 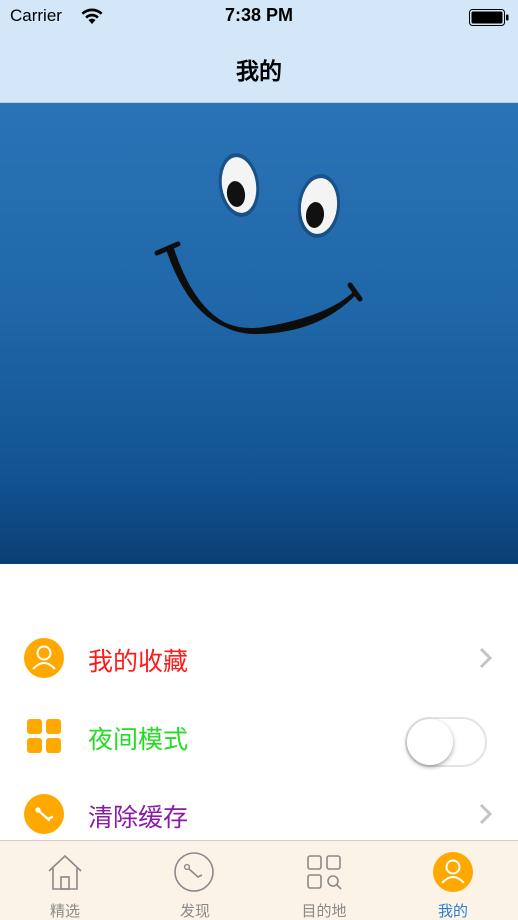 I want to click on user-circle-icon, so click(x=44, y=658).